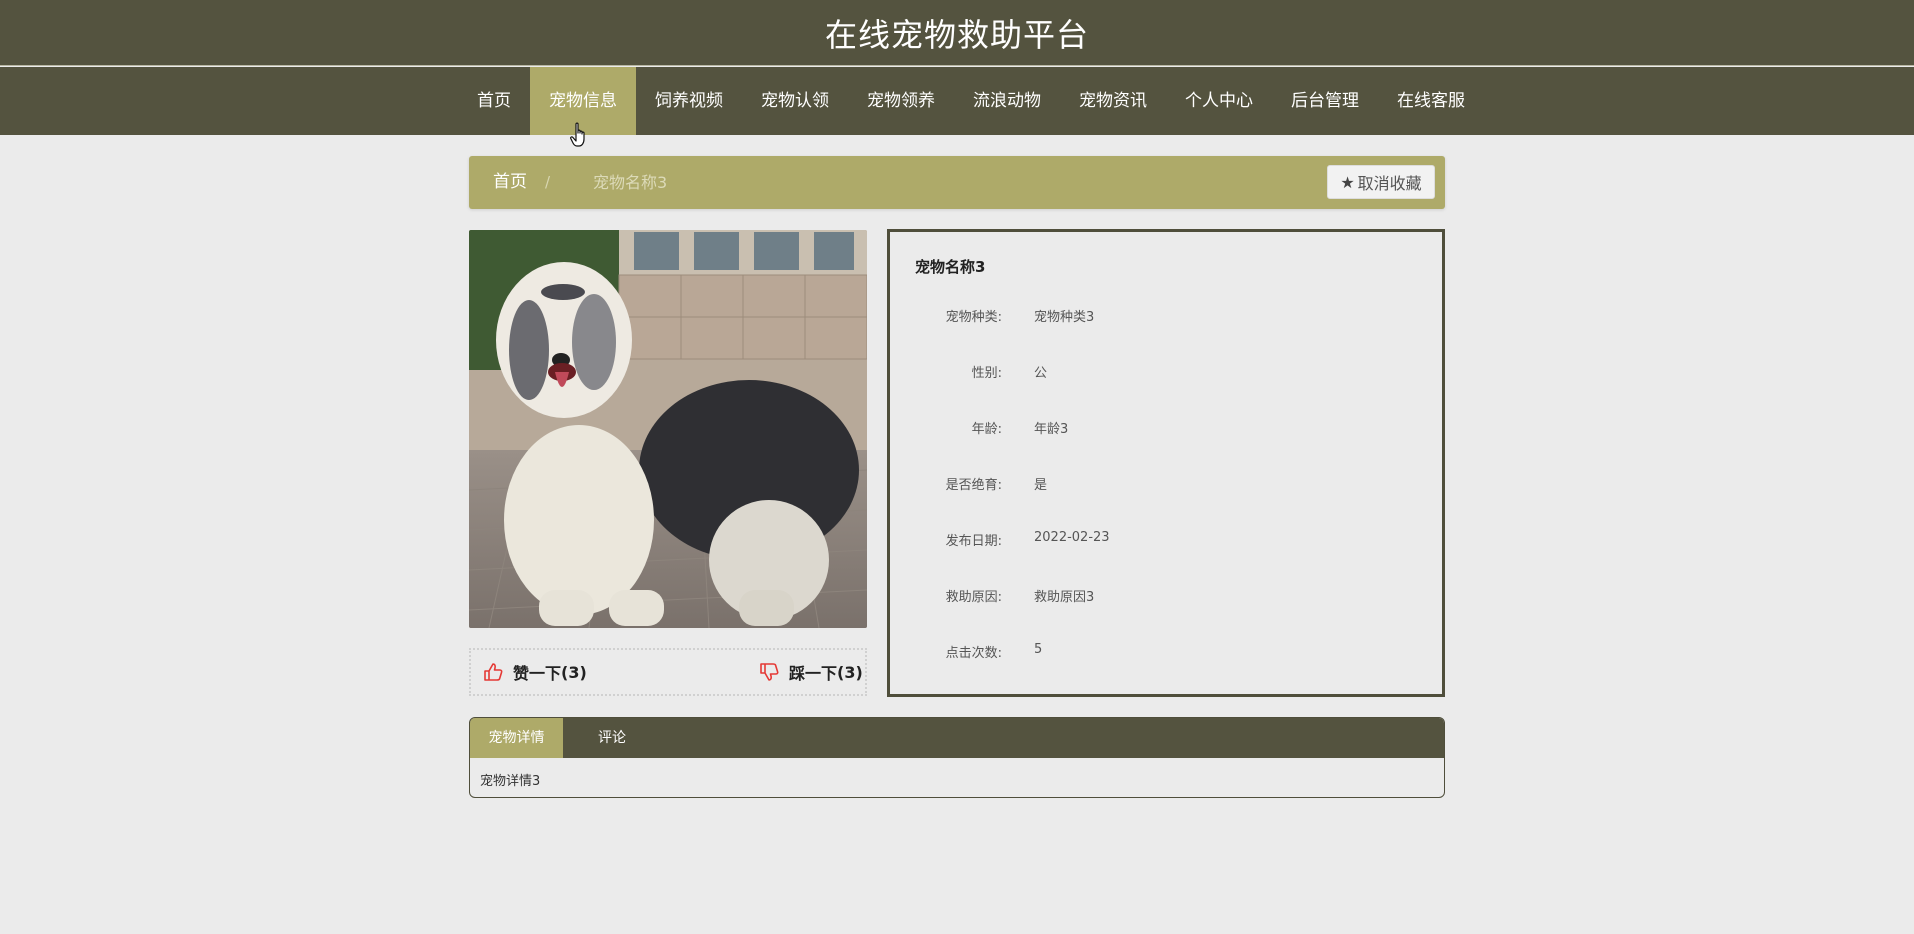 Image resolution: width=1914 pixels, height=934 pixels. I want to click on info-label: 年龄:, so click(986, 429).